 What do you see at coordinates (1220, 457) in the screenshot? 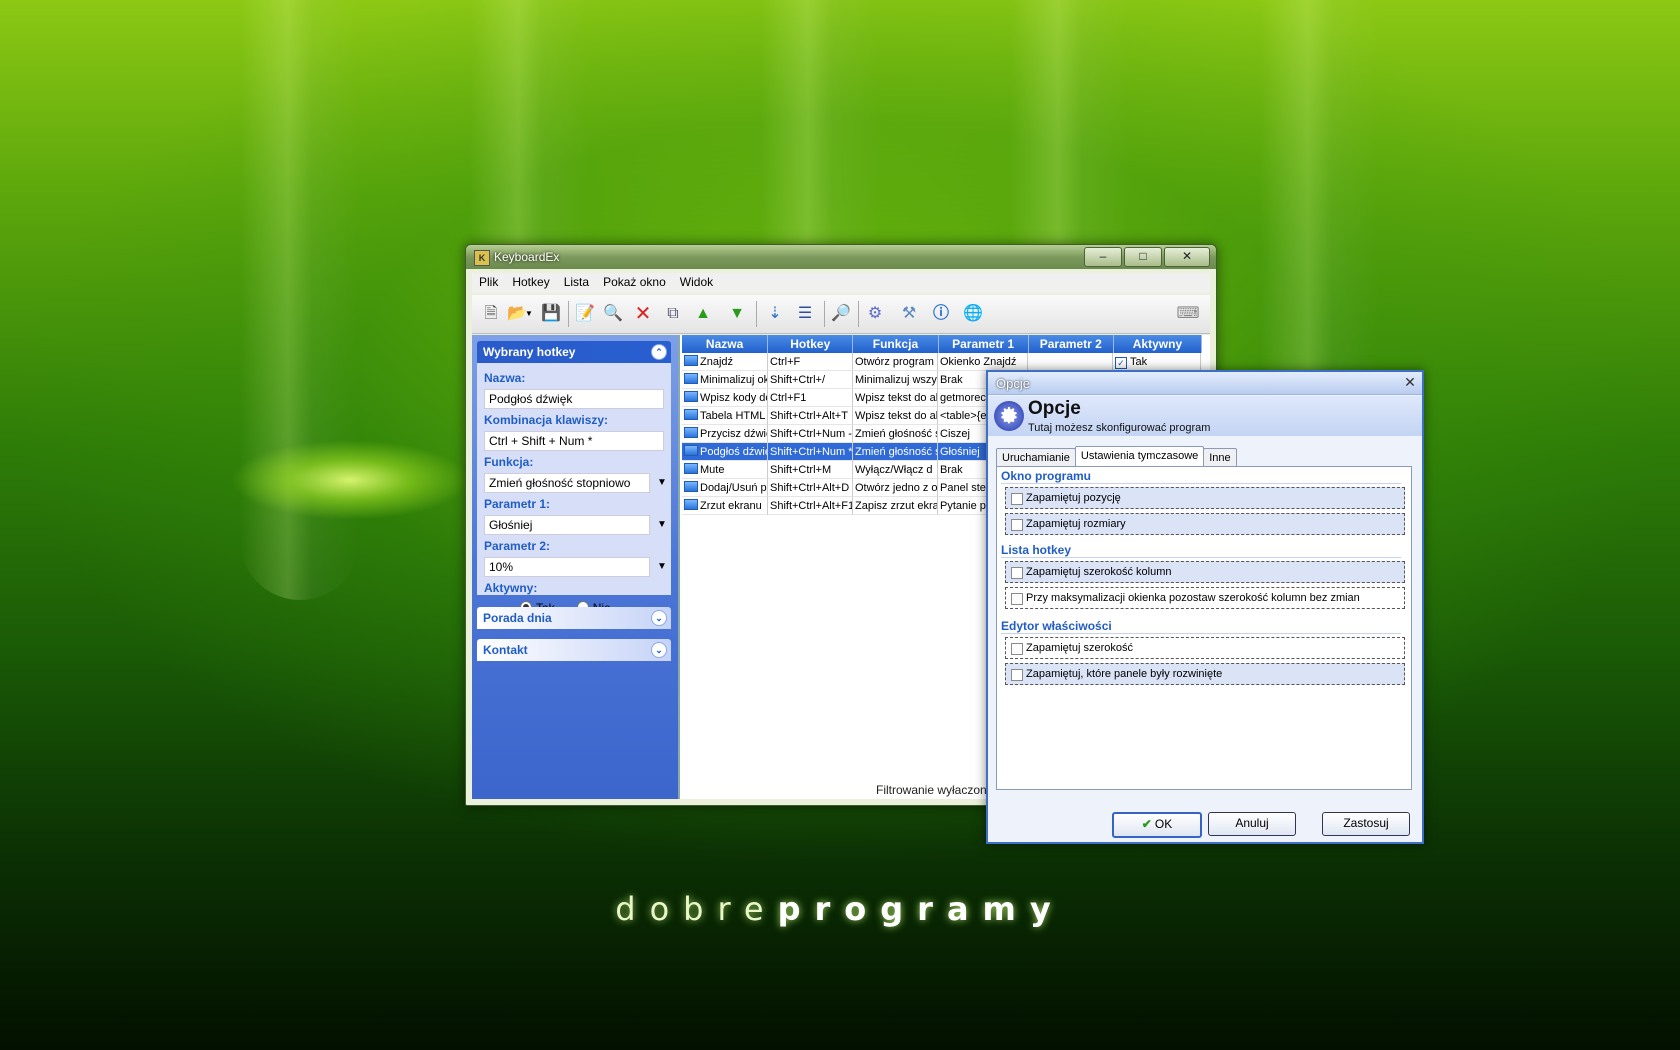
I see `tab-inne: Inne` at bounding box center [1220, 457].